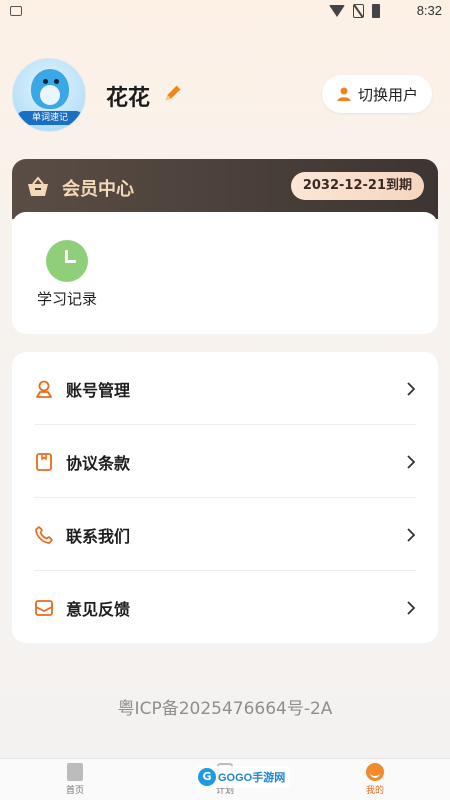 This screenshot has height=800, width=450. Describe the element at coordinates (44, 461) in the screenshot. I see `document-icon` at that location.